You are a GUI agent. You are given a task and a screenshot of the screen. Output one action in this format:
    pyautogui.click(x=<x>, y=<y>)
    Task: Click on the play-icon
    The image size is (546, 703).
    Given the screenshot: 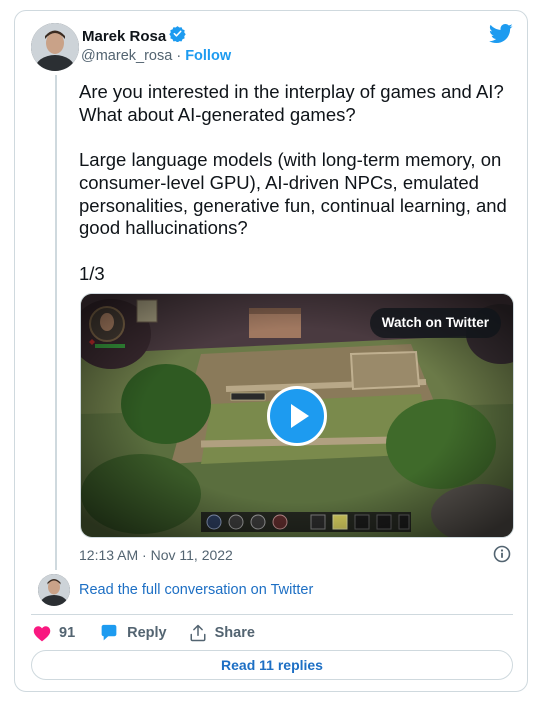 What is the action you would take?
    pyautogui.click(x=300, y=416)
    